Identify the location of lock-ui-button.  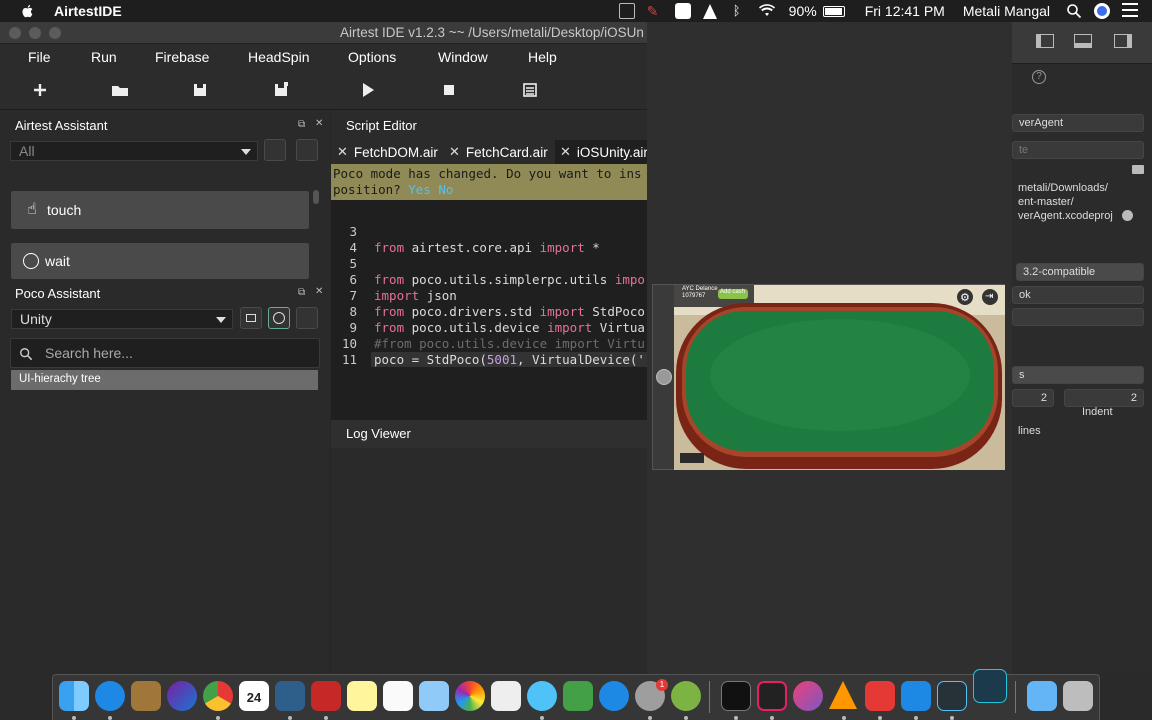
(251, 318).